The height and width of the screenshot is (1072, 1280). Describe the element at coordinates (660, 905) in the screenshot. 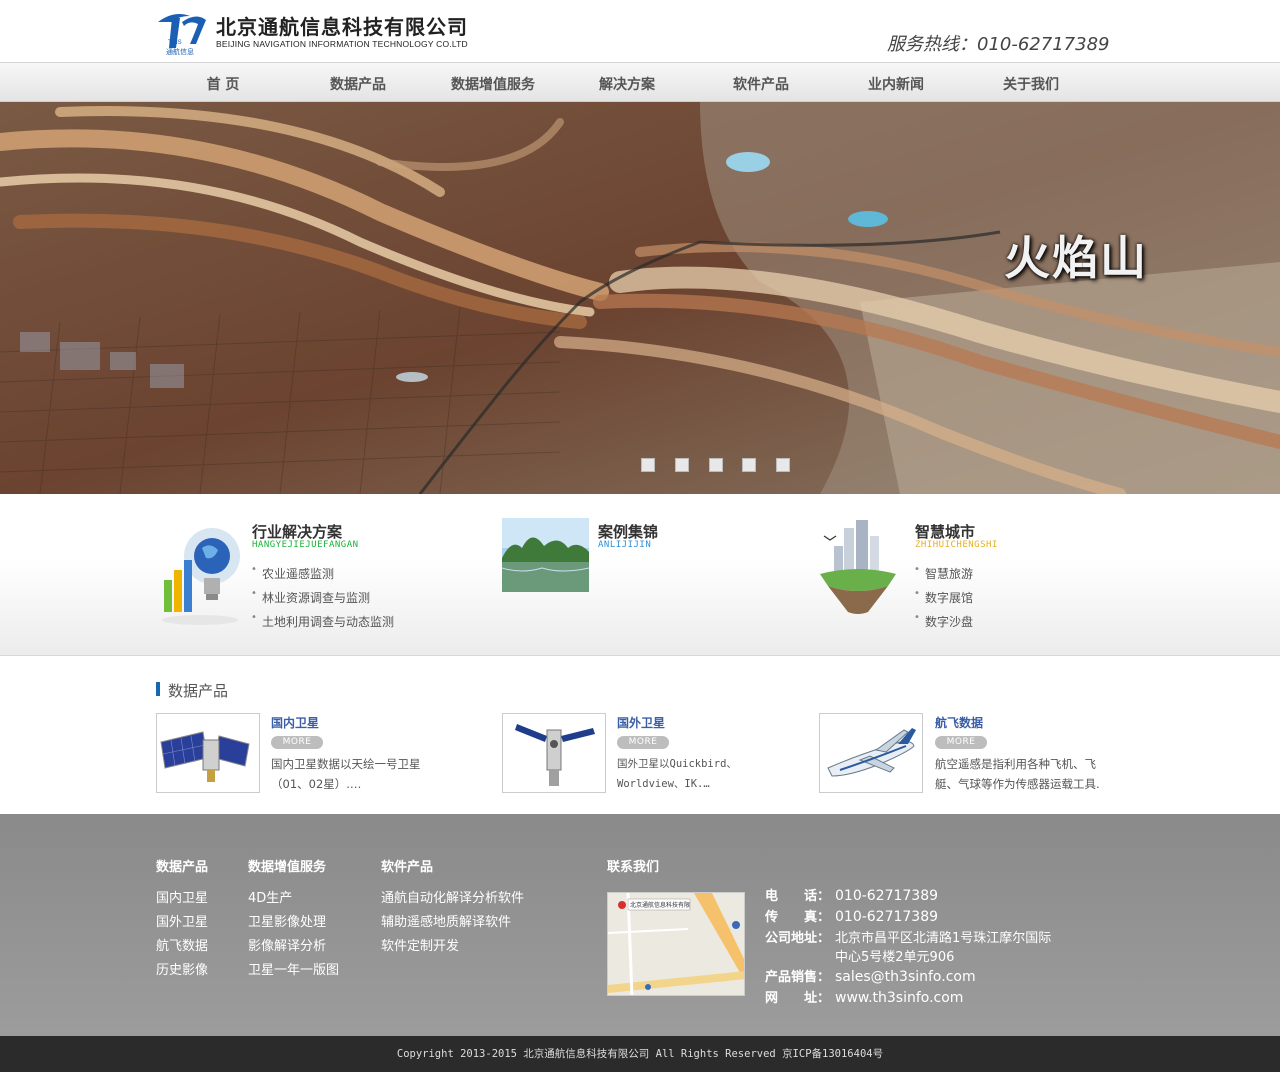

I see `map-label: 北京通航信息科技有限` at that location.